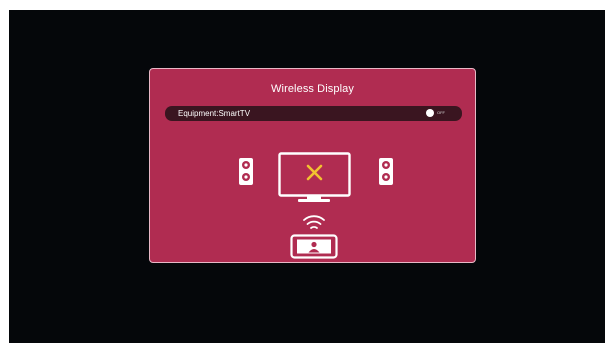 The width and height of the screenshot is (605, 343). I want to click on wifi-icon, so click(314, 222).